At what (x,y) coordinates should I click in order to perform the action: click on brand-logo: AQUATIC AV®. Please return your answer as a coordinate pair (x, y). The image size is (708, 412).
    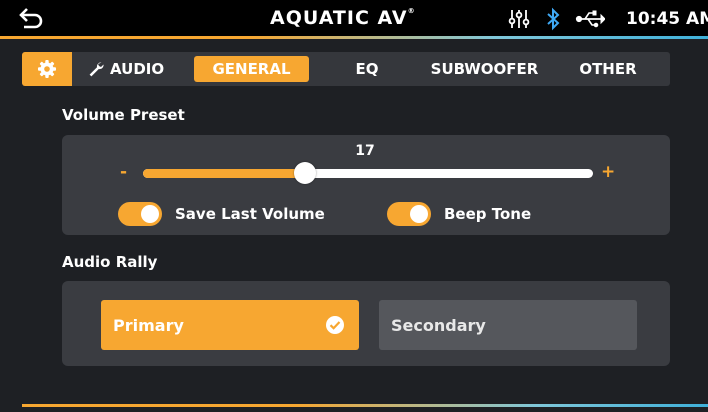
    Looking at the image, I should click on (370, 18).